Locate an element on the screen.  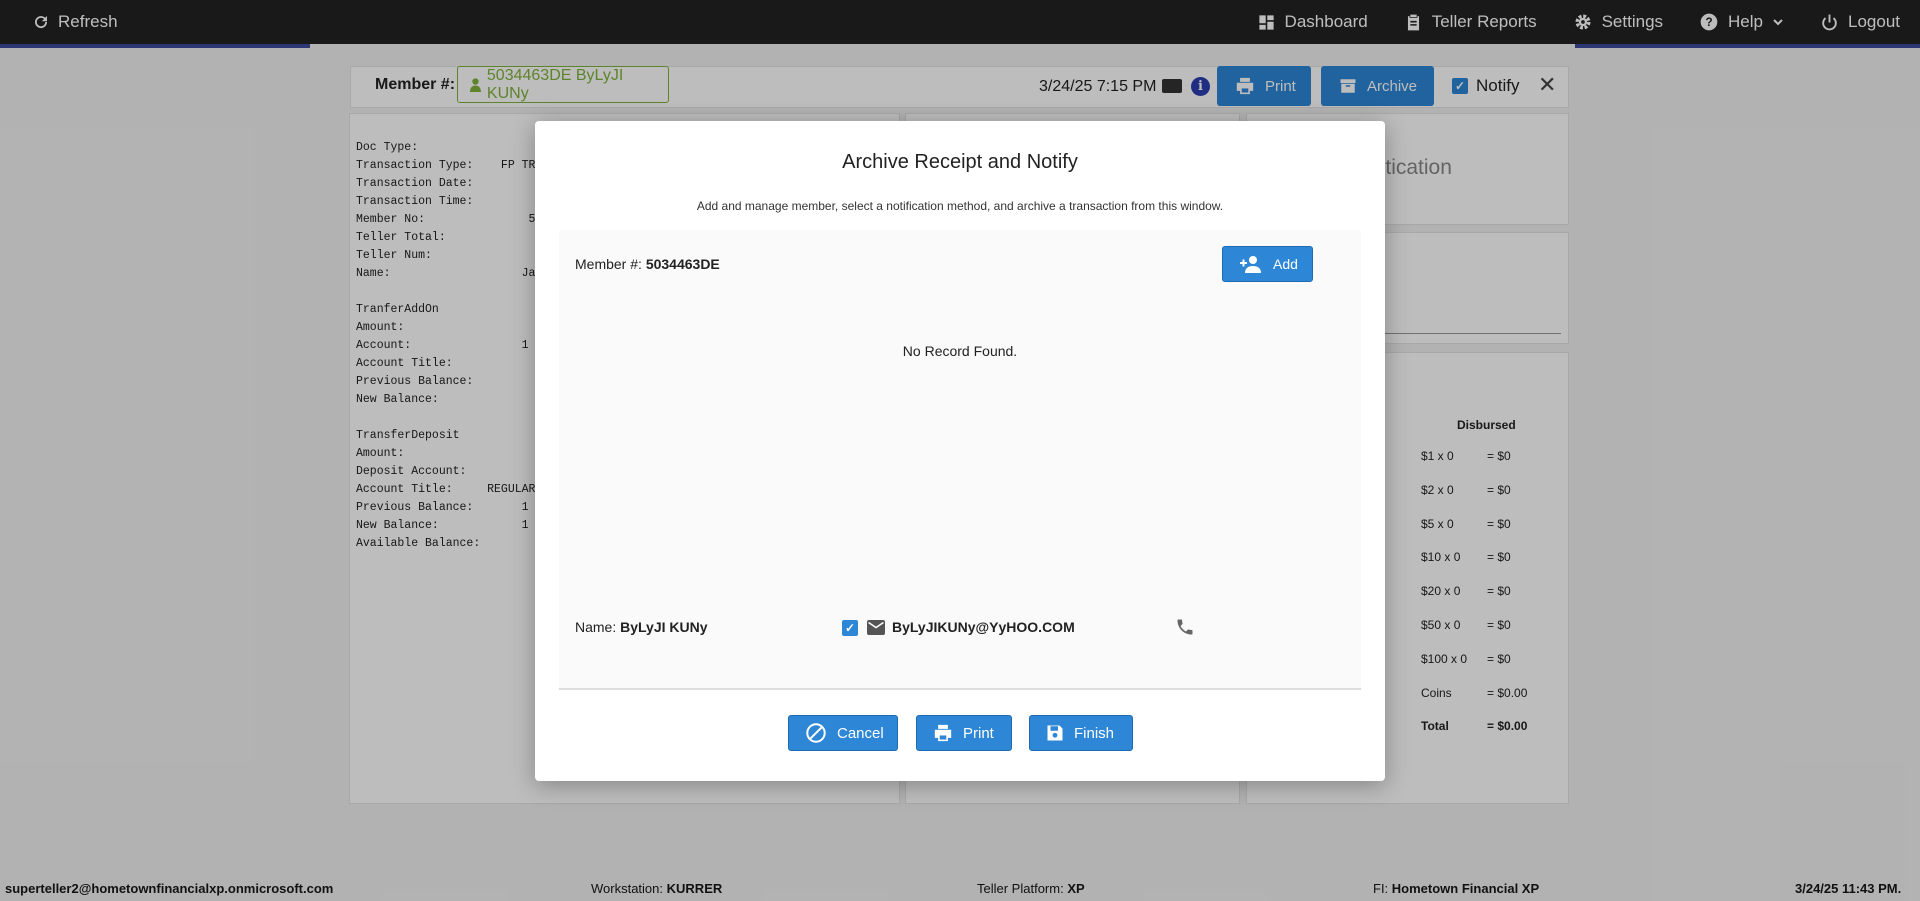
email-checkbox: ✓ is located at coordinates (850, 628).